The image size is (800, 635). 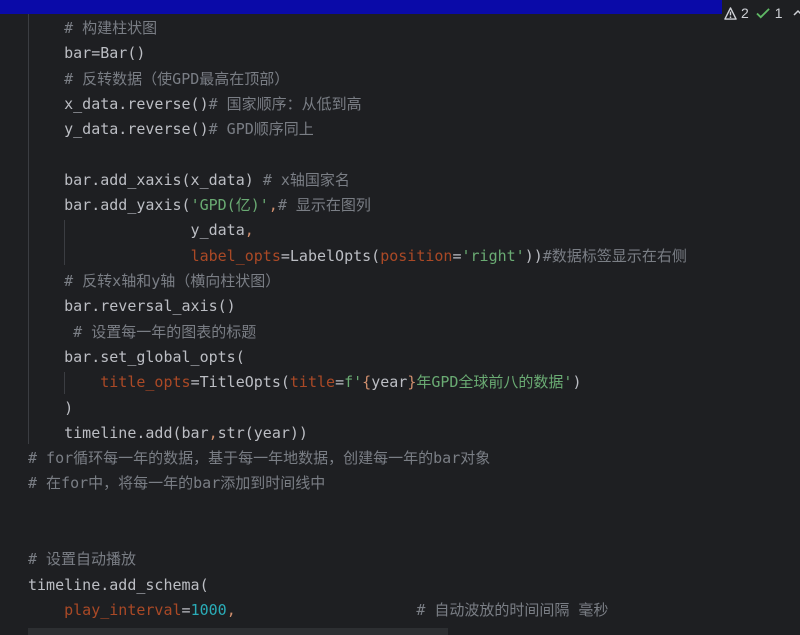 What do you see at coordinates (235, 255) in the screenshot?
I see `code-token: label_opts` at bounding box center [235, 255].